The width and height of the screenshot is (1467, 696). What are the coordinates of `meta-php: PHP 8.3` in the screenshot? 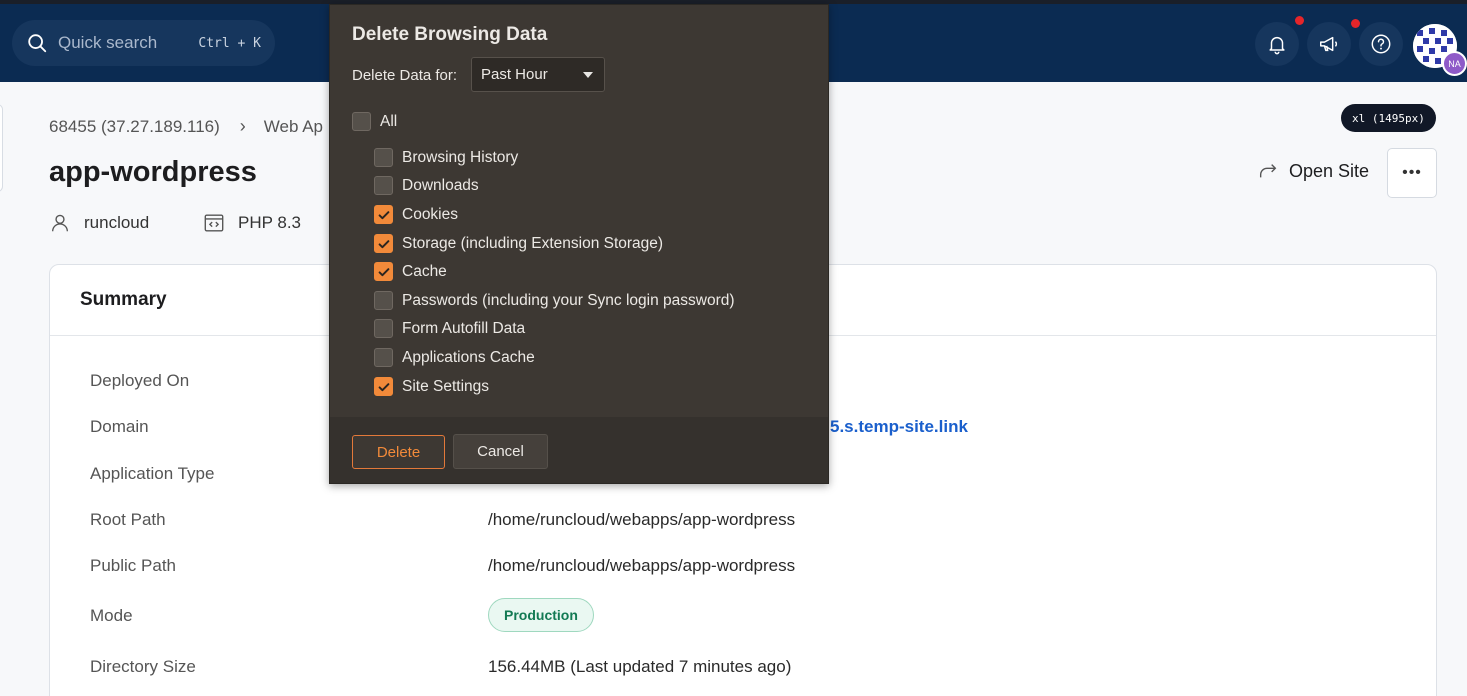 It's located at (252, 223).